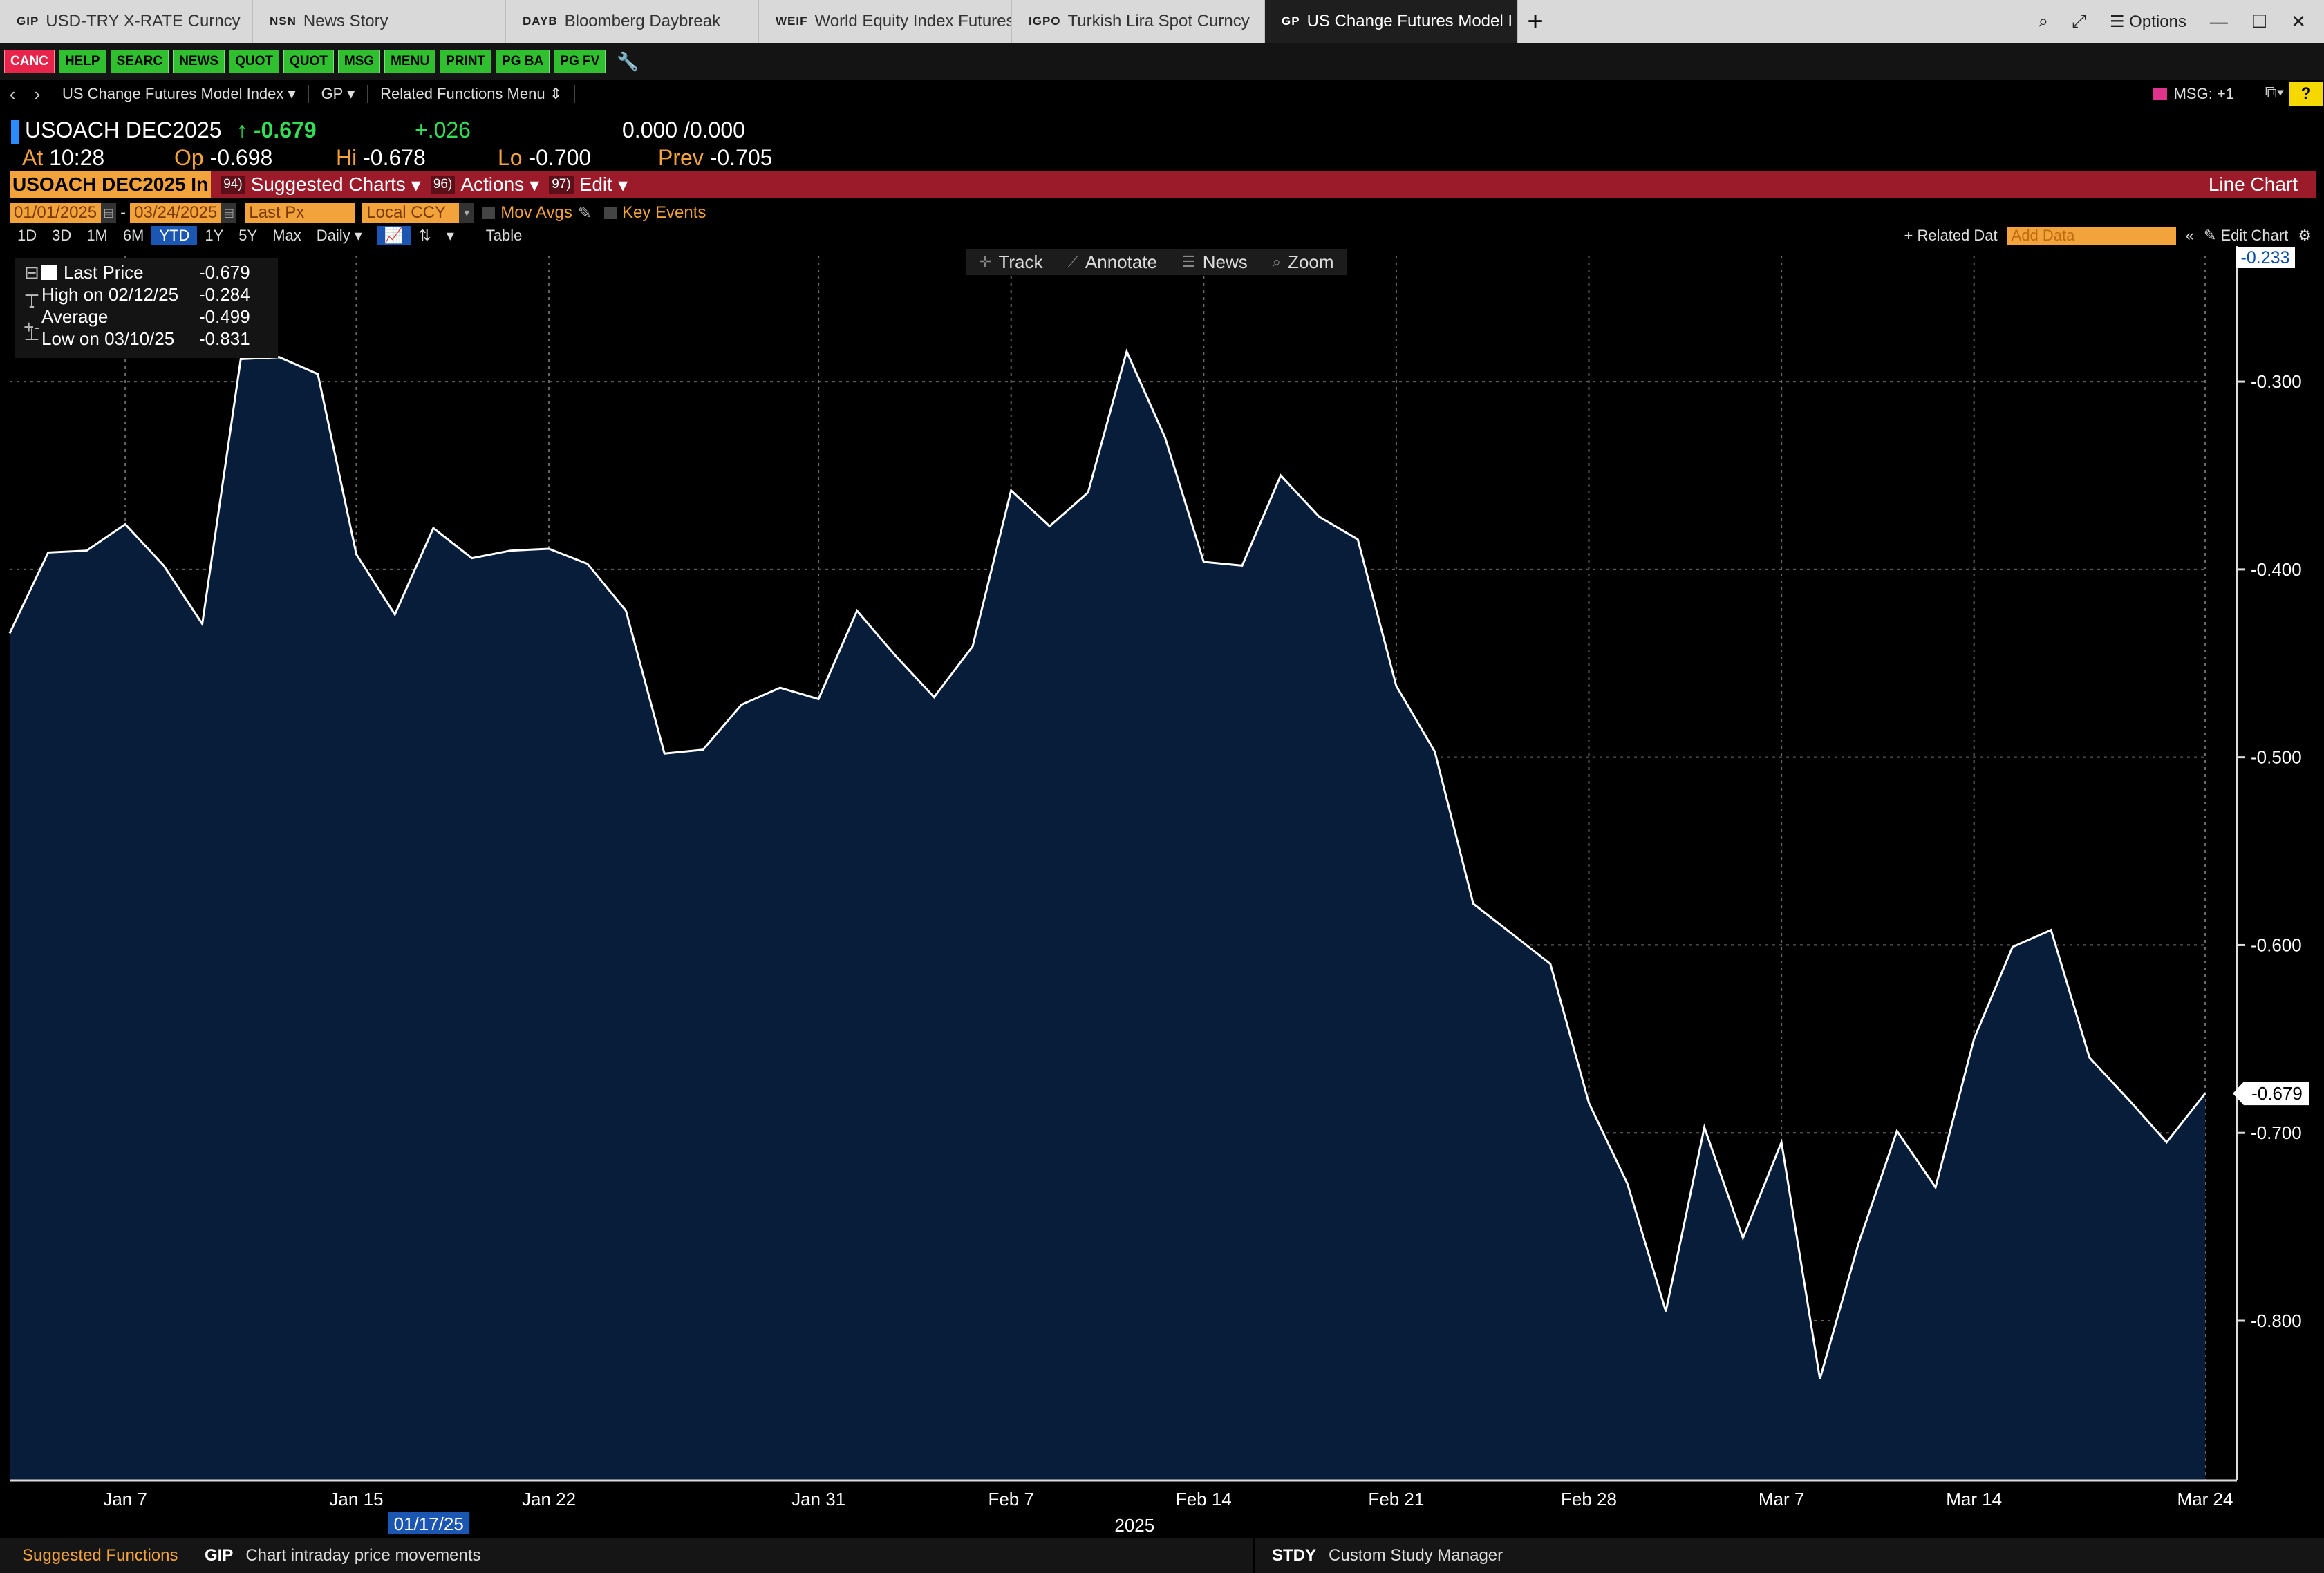 This screenshot has height=1573, width=2324. Describe the element at coordinates (2254, 235) in the screenshot. I see `edit-chart-label: Edit Chart` at that location.